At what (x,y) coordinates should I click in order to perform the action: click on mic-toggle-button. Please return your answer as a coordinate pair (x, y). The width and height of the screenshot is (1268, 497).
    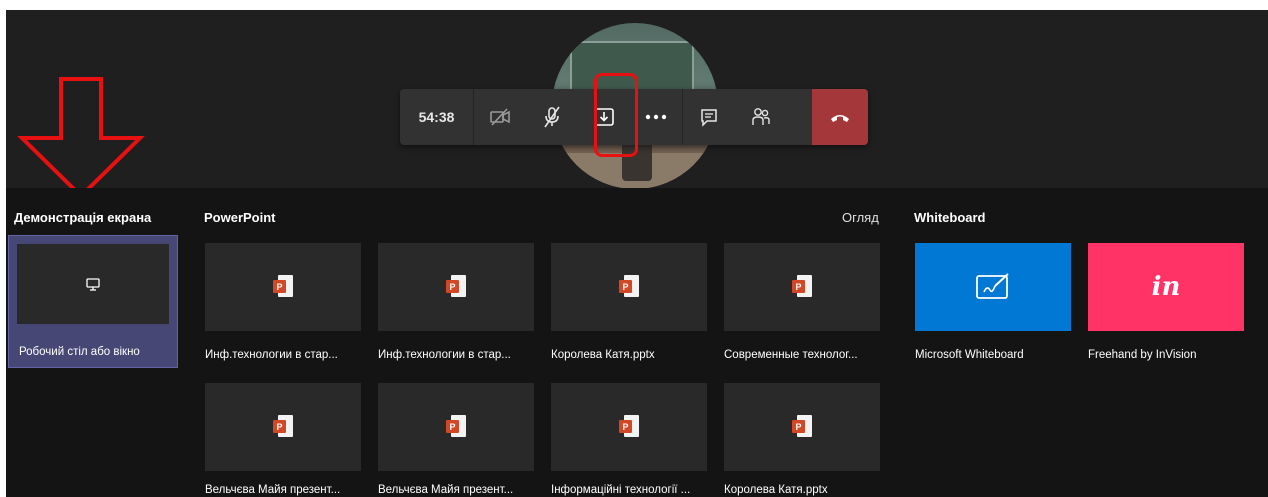
    Looking at the image, I should click on (552, 117).